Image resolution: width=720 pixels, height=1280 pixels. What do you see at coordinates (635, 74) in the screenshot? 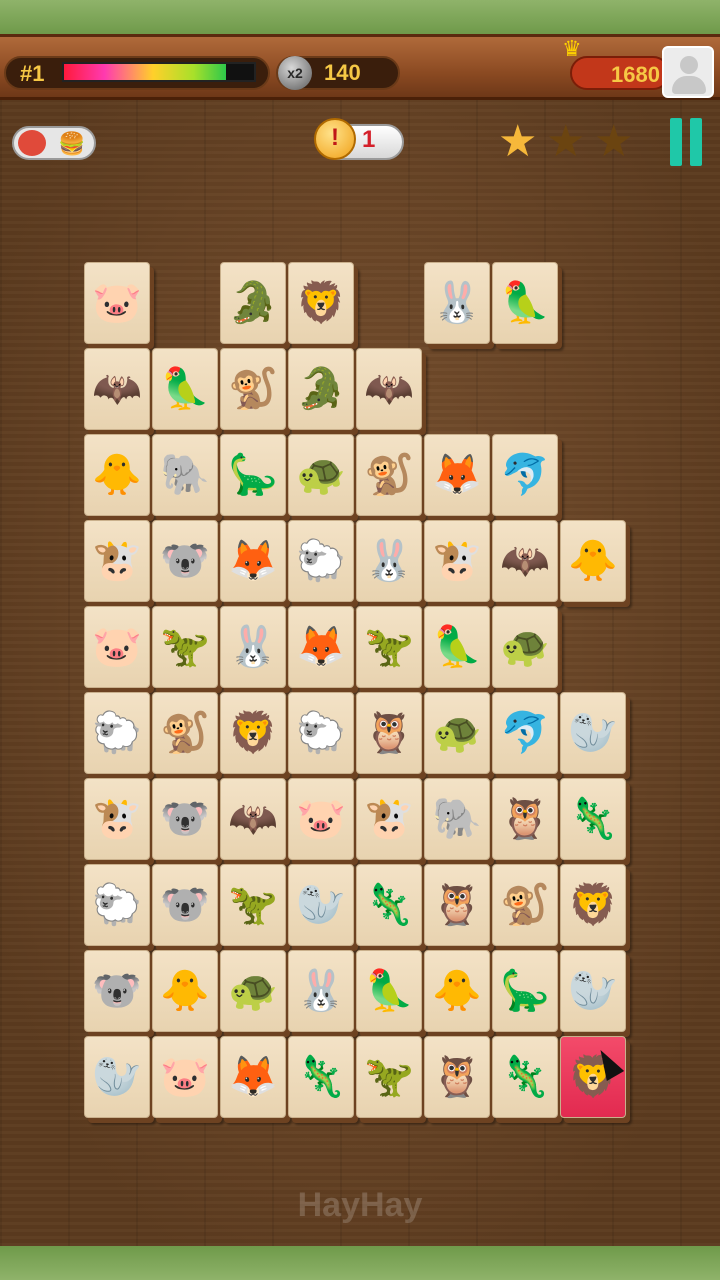
I see `coin-value: 1680` at bounding box center [635, 74].